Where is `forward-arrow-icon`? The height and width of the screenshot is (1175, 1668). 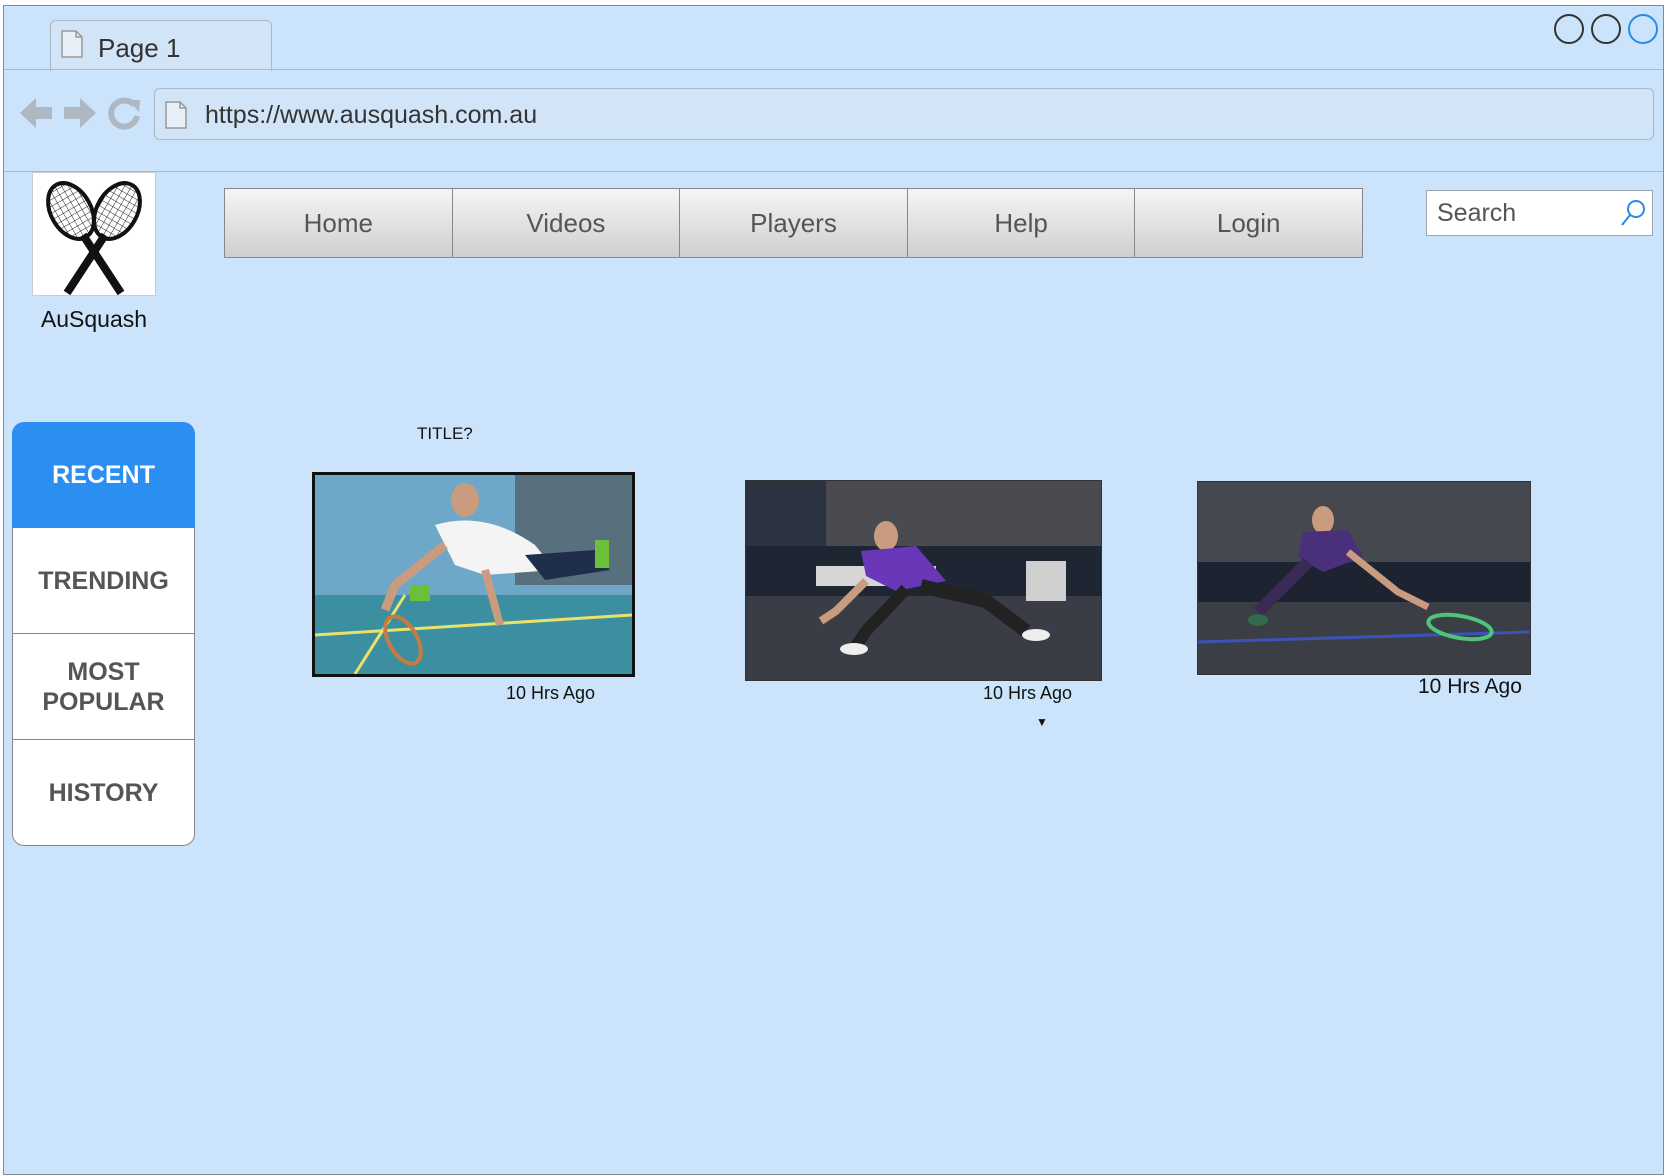
forward-arrow-icon is located at coordinates (80, 113).